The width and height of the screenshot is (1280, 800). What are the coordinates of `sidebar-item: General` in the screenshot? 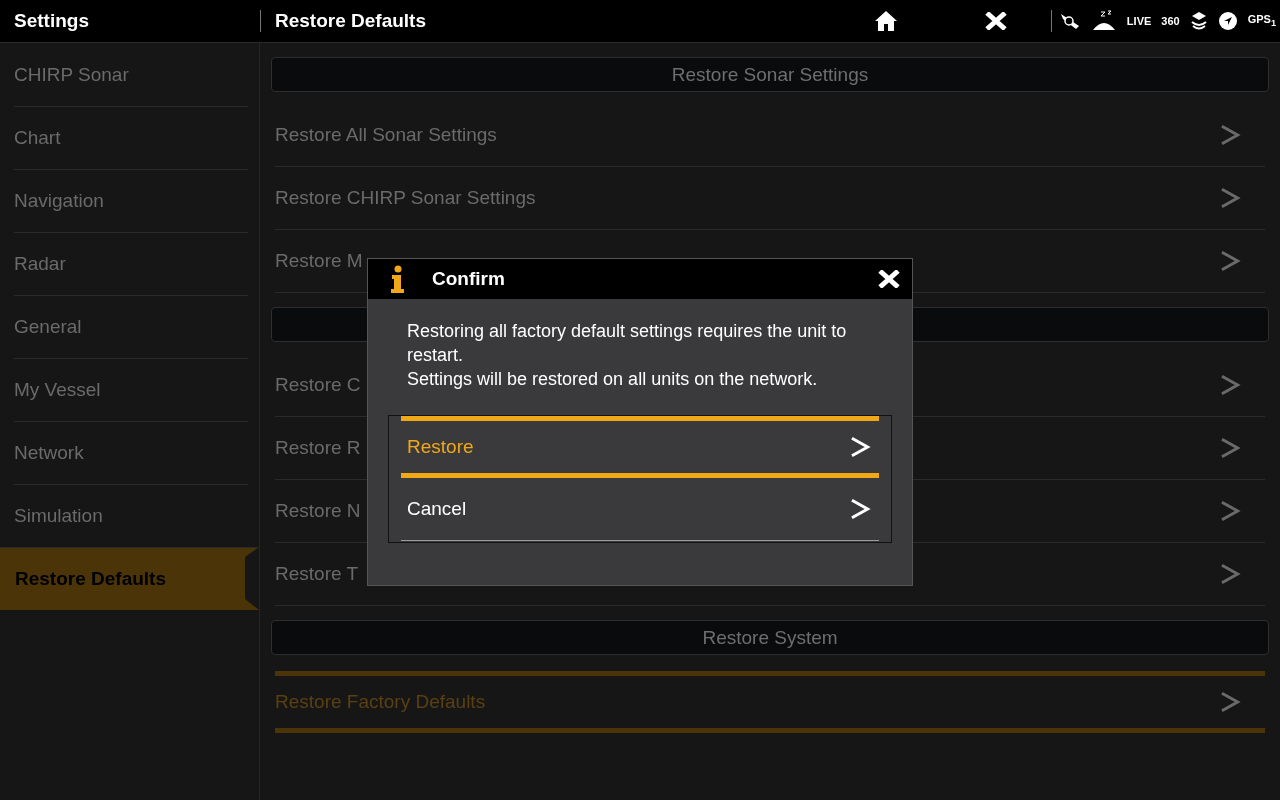 It's located at (131, 326).